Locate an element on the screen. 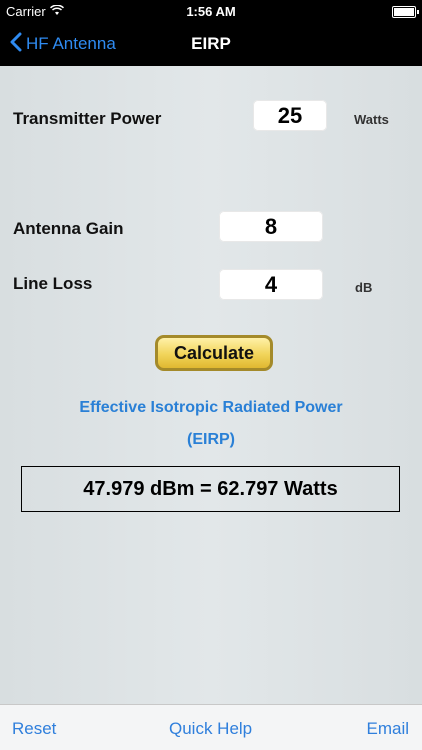 The width and height of the screenshot is (422, 750). result-title: Effective Isotropic Radiated Power is located at coordinates (211, 407).